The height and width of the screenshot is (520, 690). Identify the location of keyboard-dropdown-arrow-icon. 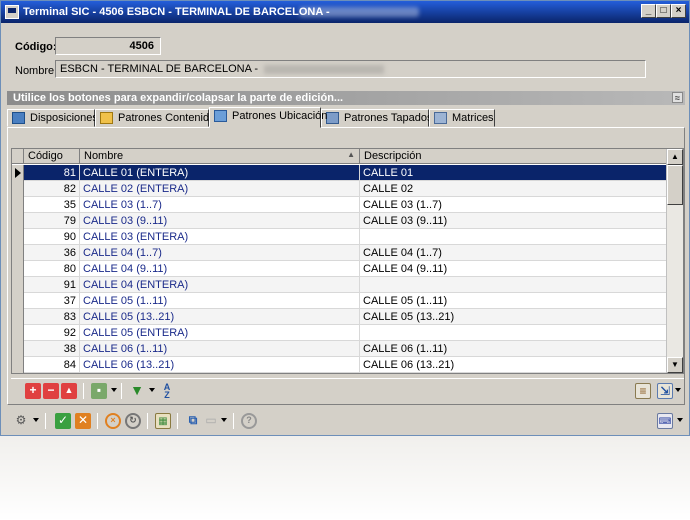
(680, 420).